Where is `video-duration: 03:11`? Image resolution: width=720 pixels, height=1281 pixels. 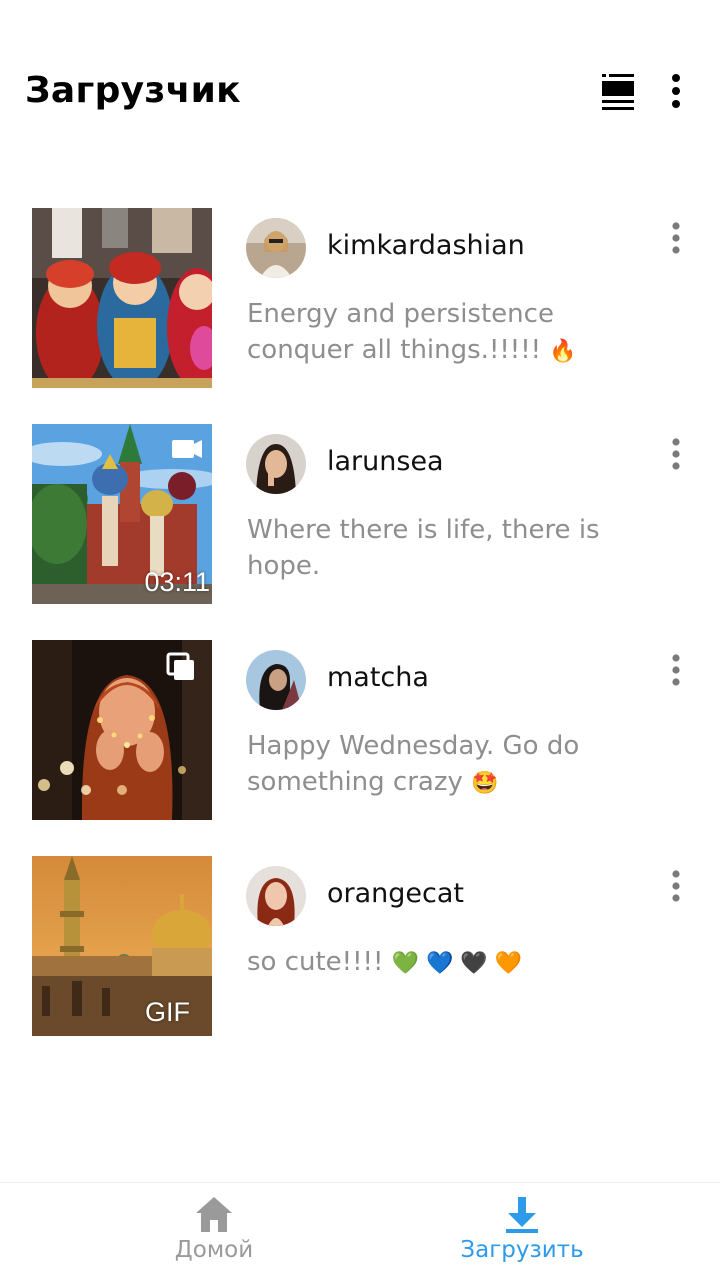 video-duration: 03:11 is located at coordinates (177, 582).